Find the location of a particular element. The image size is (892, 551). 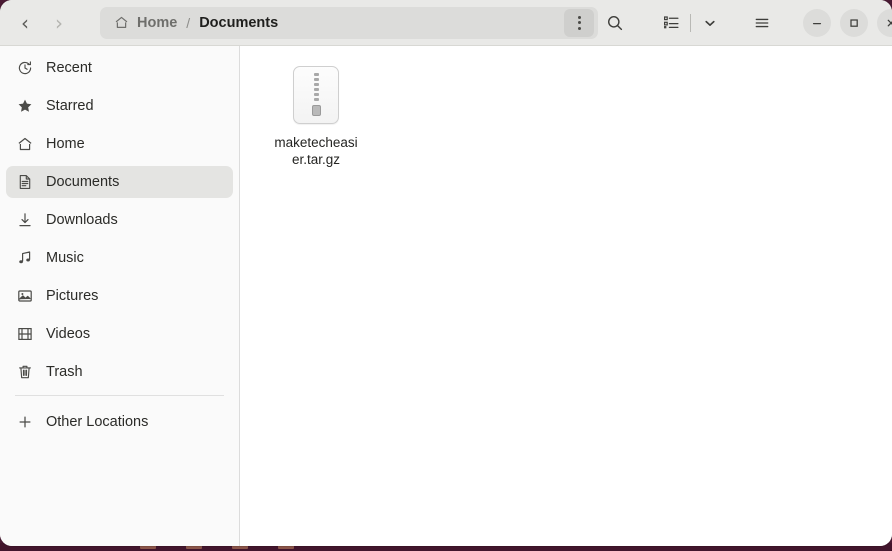

back-button: ‹ is located at coordinates (25, 23).